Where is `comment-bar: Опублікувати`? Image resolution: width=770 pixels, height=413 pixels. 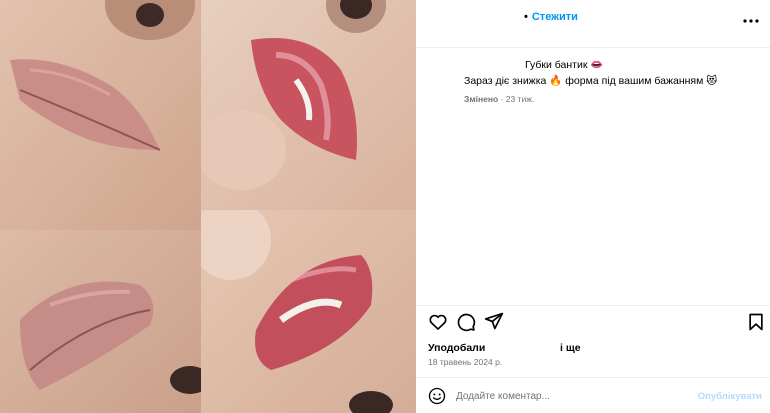
comment-bar: Опублікувати is located at coordinates (593, 395).